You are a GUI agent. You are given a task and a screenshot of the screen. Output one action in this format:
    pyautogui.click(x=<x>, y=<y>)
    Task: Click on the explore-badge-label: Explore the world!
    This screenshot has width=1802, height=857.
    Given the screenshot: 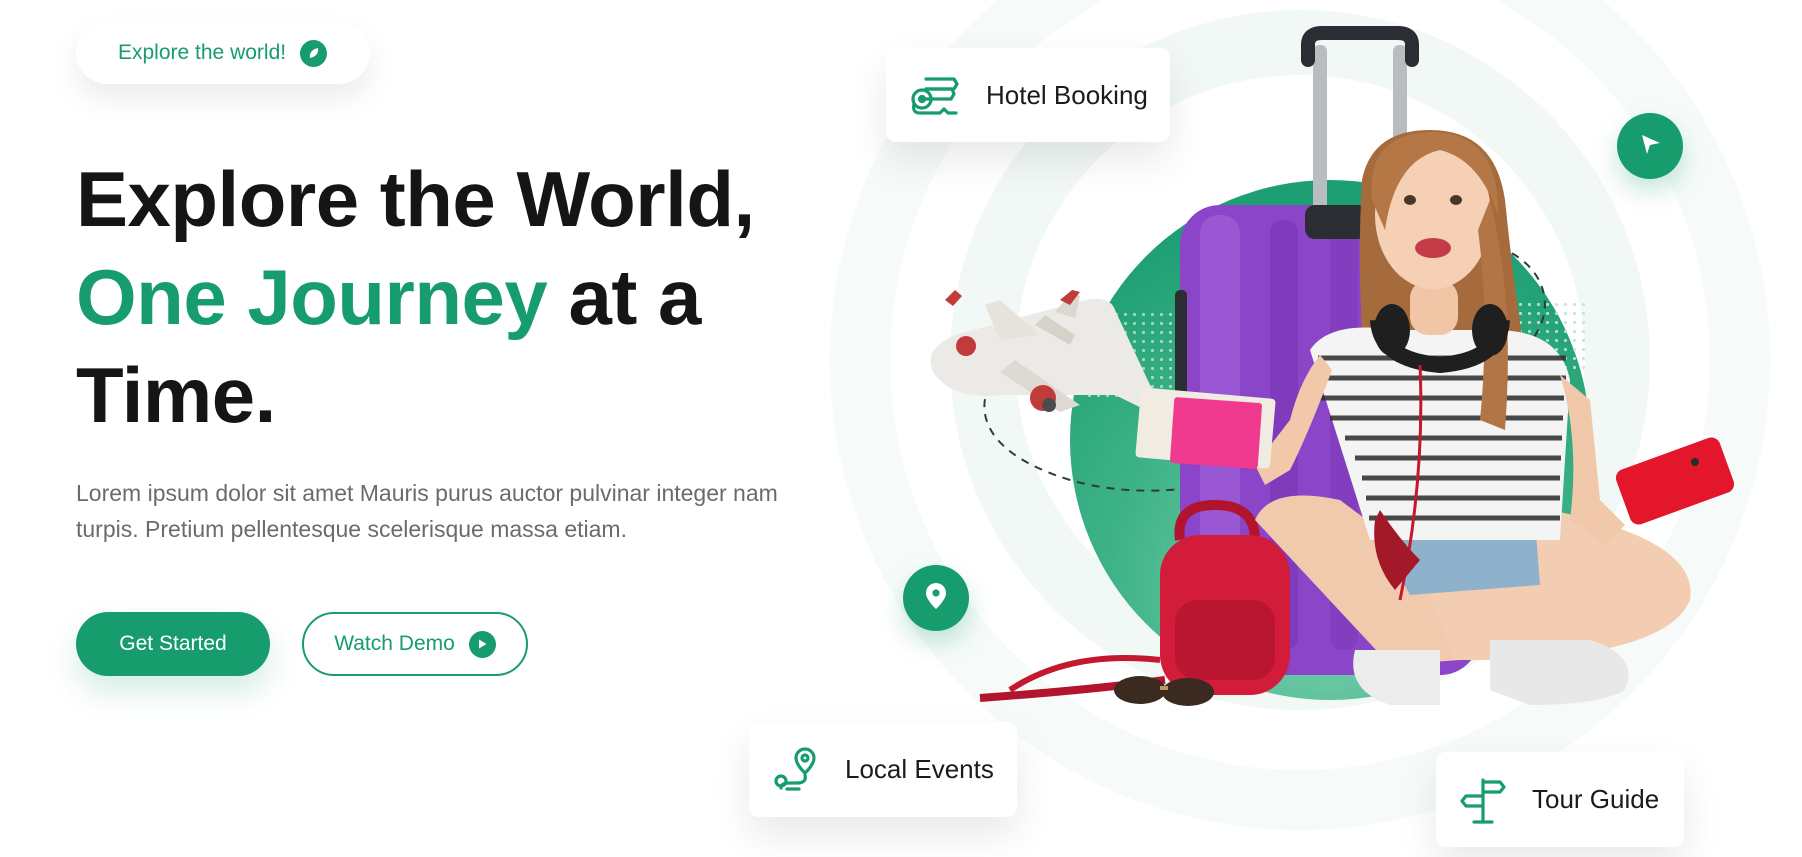 What is the action you would take?
    pyautogui.click(x=202, y=52)
    